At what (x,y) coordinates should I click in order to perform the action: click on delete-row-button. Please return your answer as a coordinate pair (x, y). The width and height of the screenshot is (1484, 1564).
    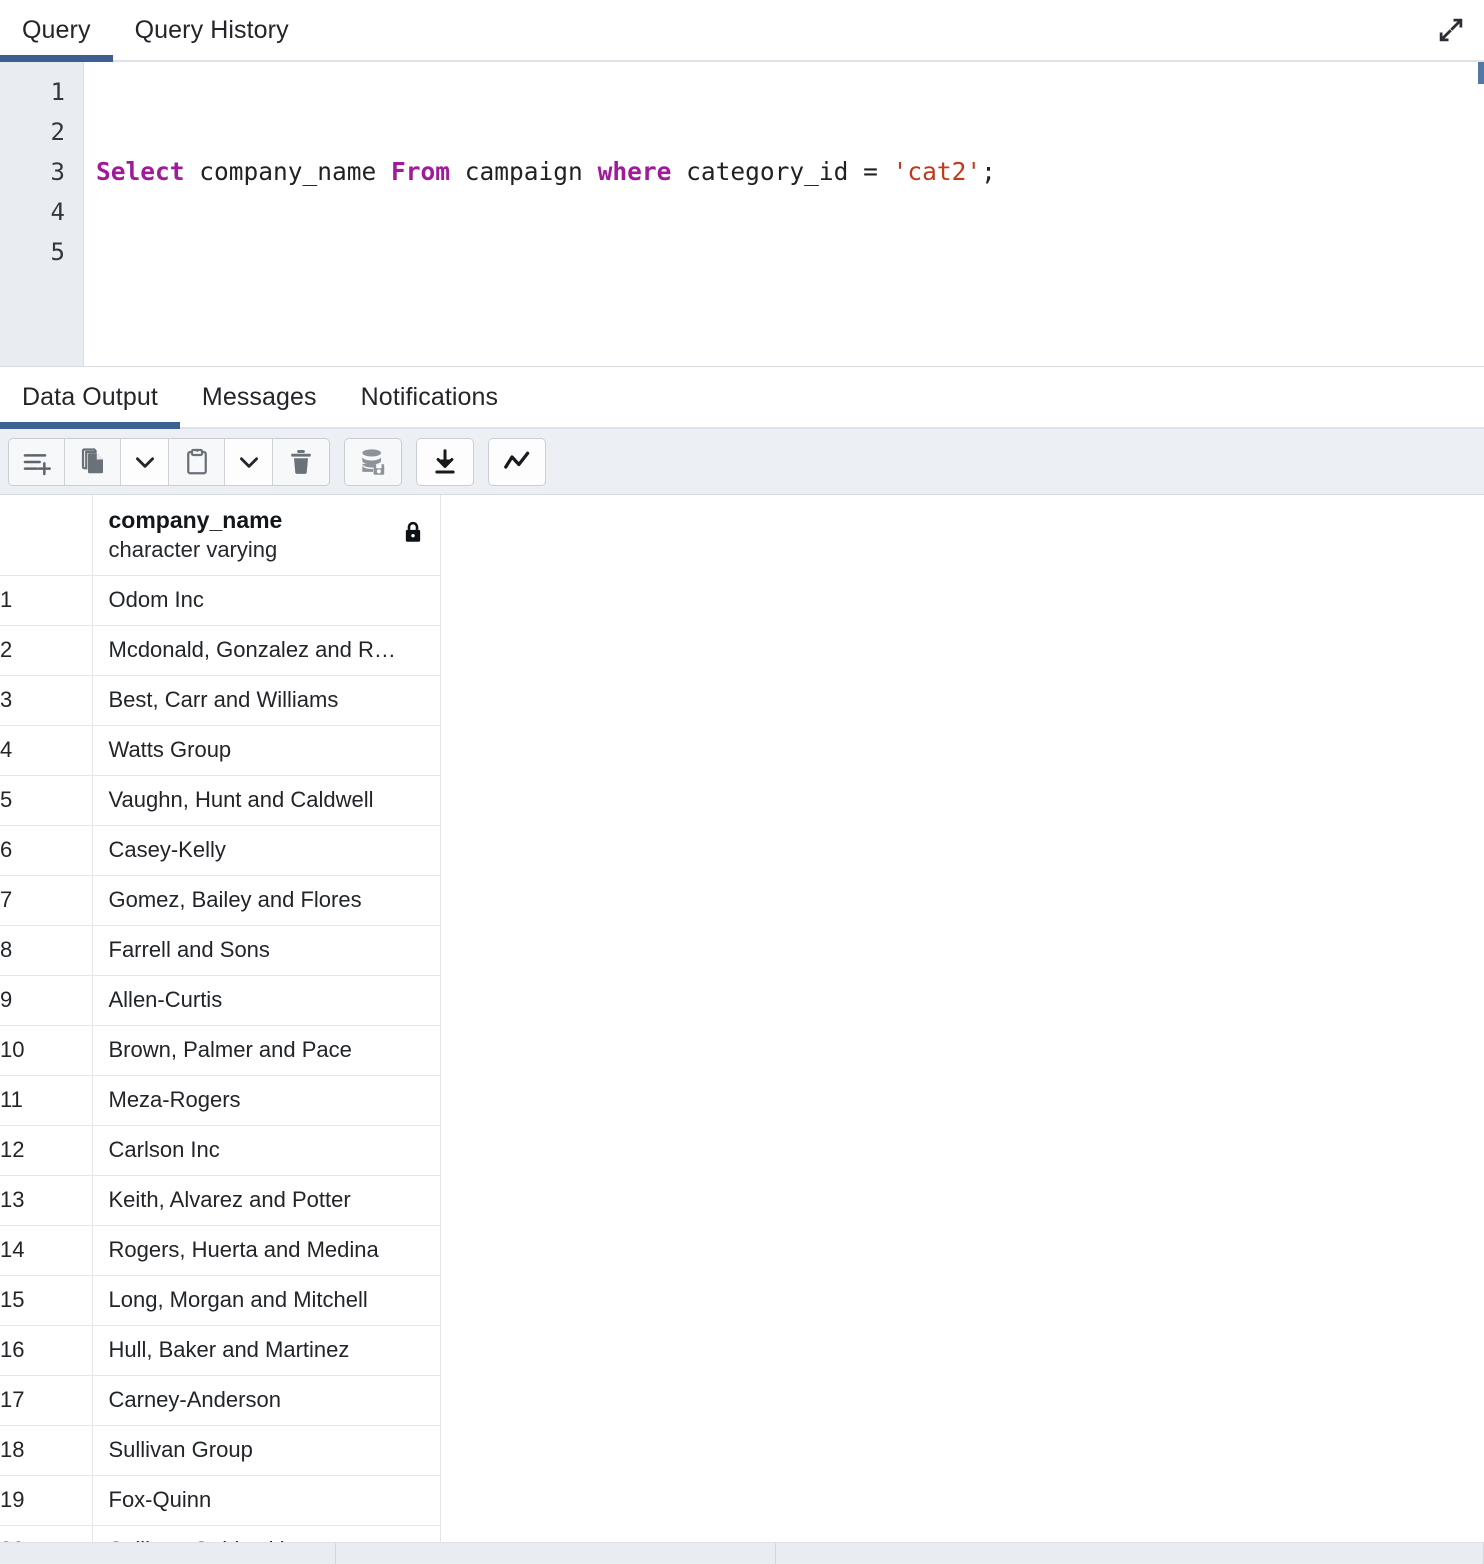
    Looking at the image, I should click on (301, 461).